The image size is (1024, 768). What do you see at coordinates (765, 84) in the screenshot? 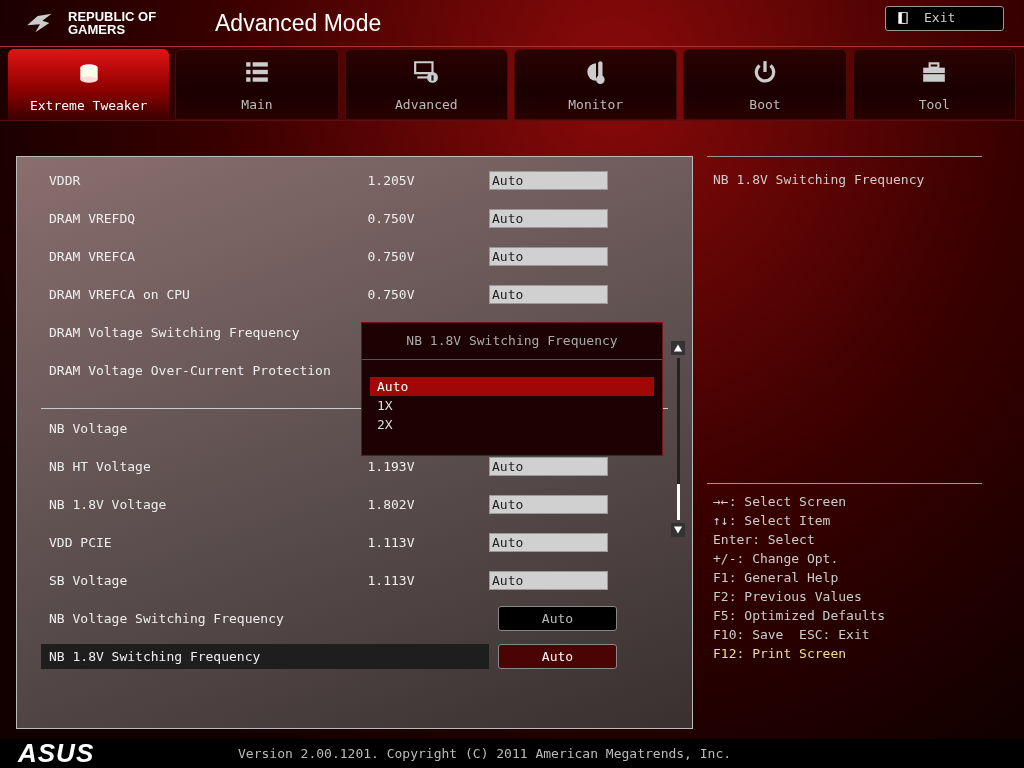
I see `tab: Boot` at bounding box center [765, 84].